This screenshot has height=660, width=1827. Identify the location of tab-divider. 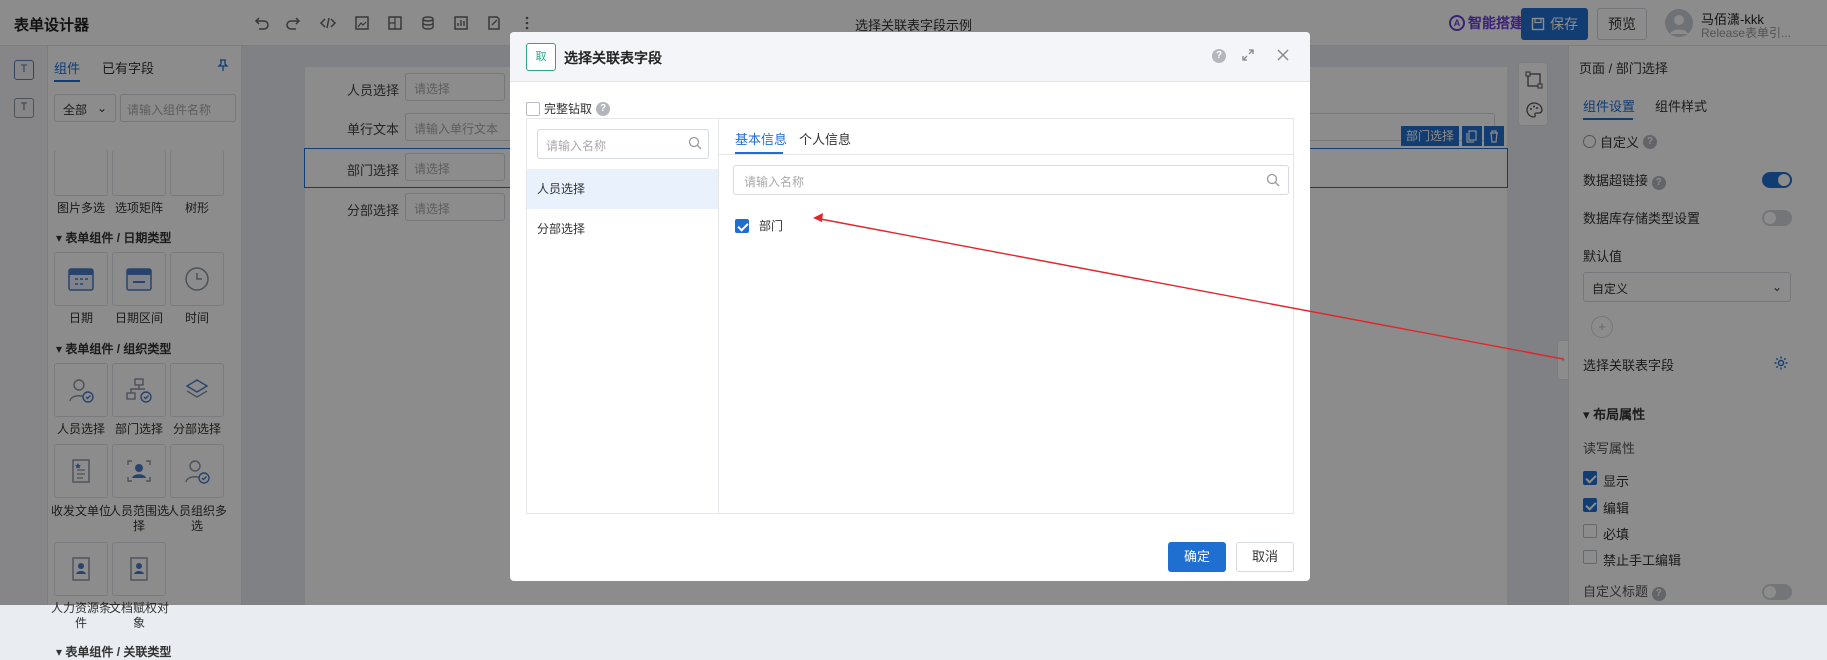
(1006, 154).